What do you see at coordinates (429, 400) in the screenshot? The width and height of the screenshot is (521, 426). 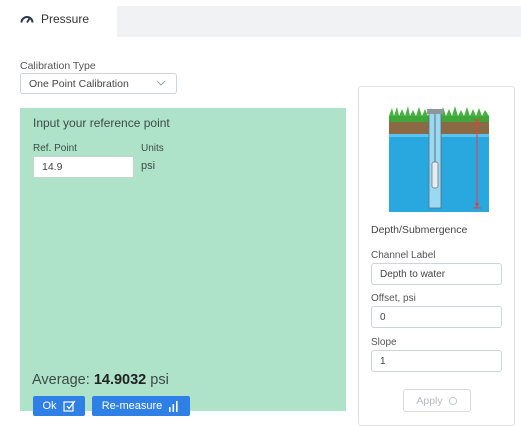 I see `apply-button-label: Apply` at bounding box center [429, 400].